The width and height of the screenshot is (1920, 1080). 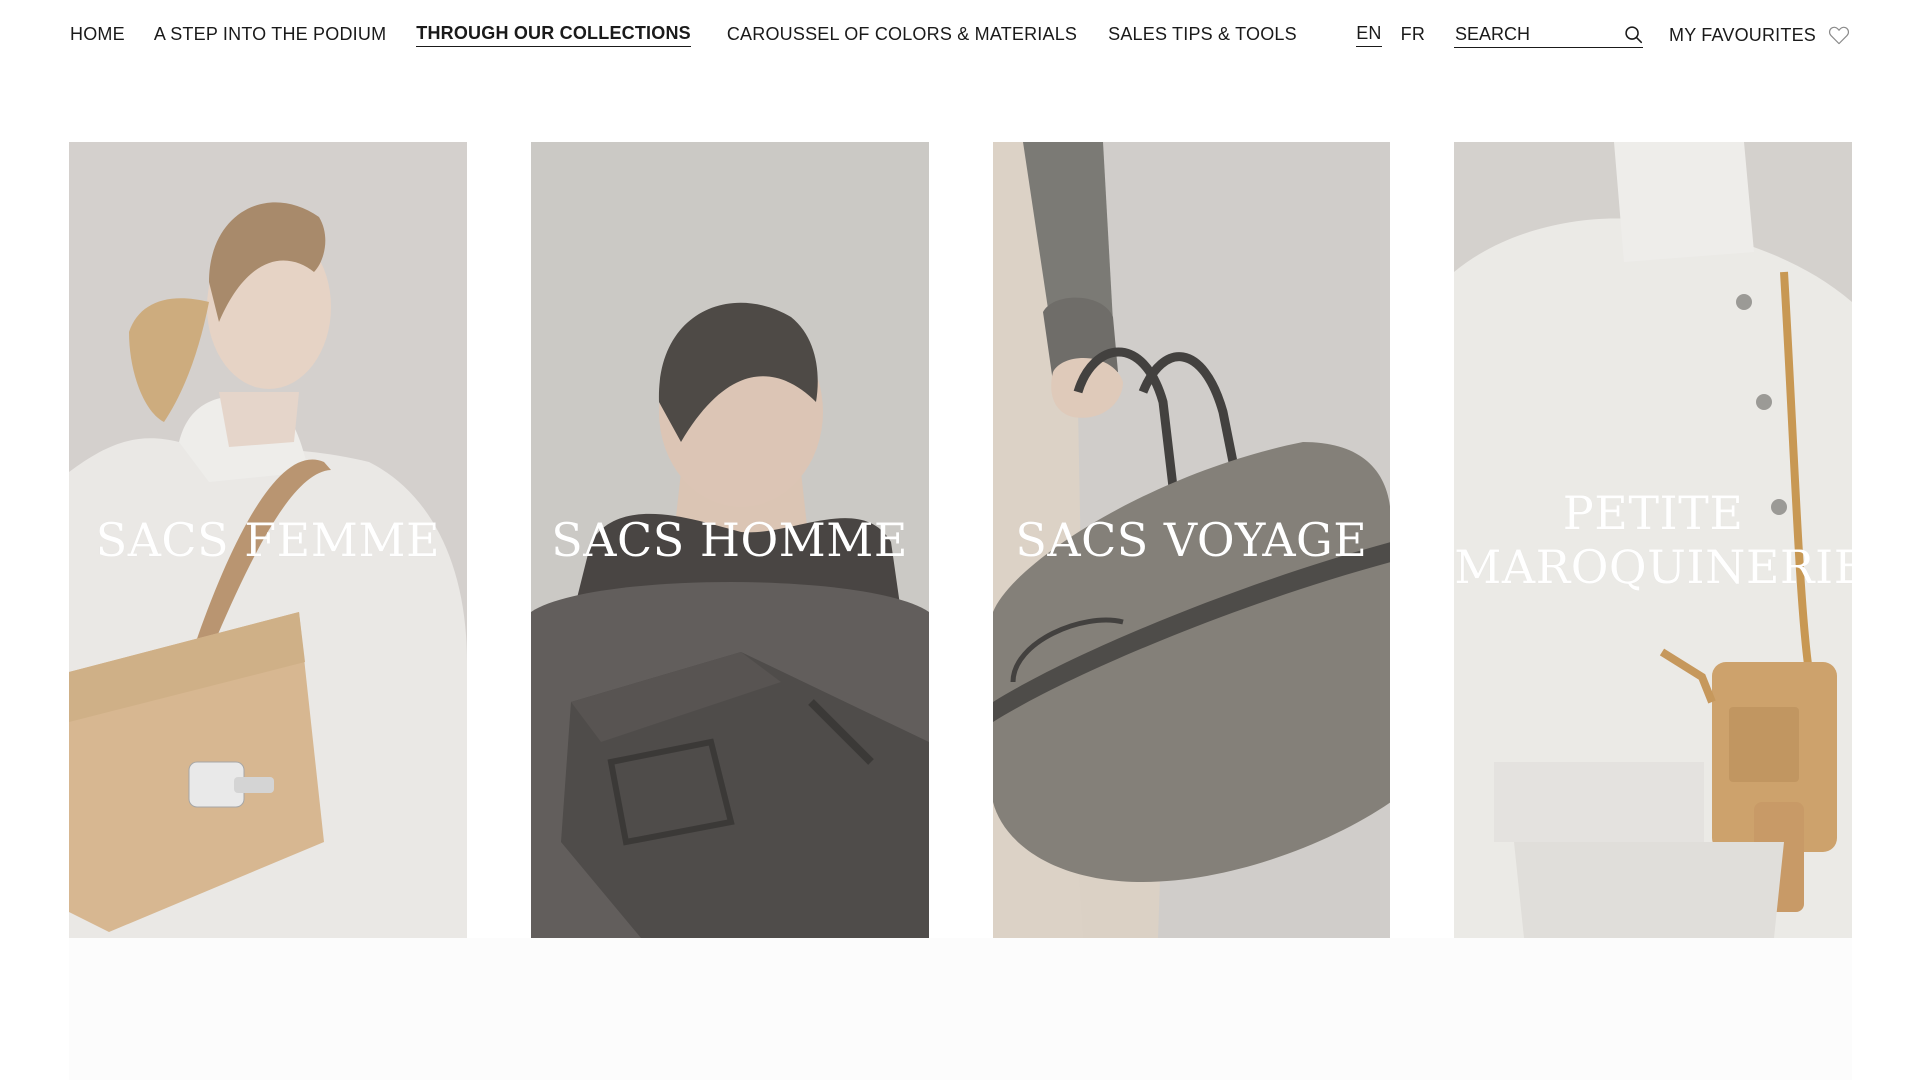 What do you see at coordinates (1202, 35) in the screenshot?
I see `nav-item-sales-tips-tools: SALES TIPS & TOOLS` at bounding box center [1202, 35].